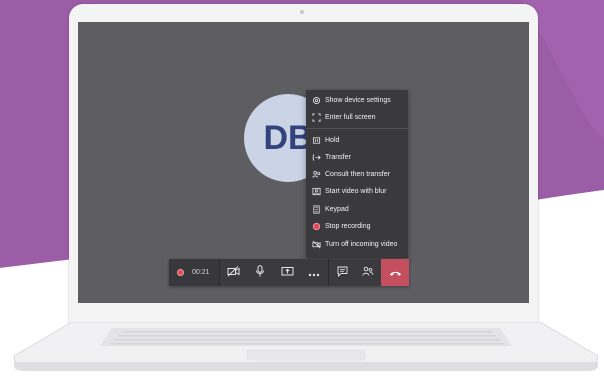 Image resolution: width=604 pixels, height=382 pixels. What do you see at coordinates (361, 244) in the screenshot?
I see `menu-item-label: Turn off incoming video` at bounding box center [361, 244].